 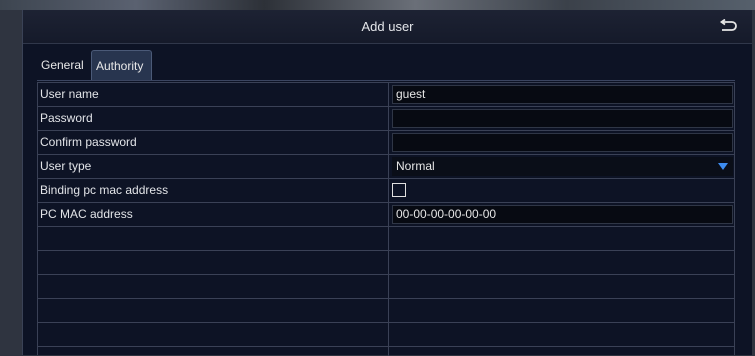 I want to click on row-user-type: User type Normal, so click(x=386, y=167).